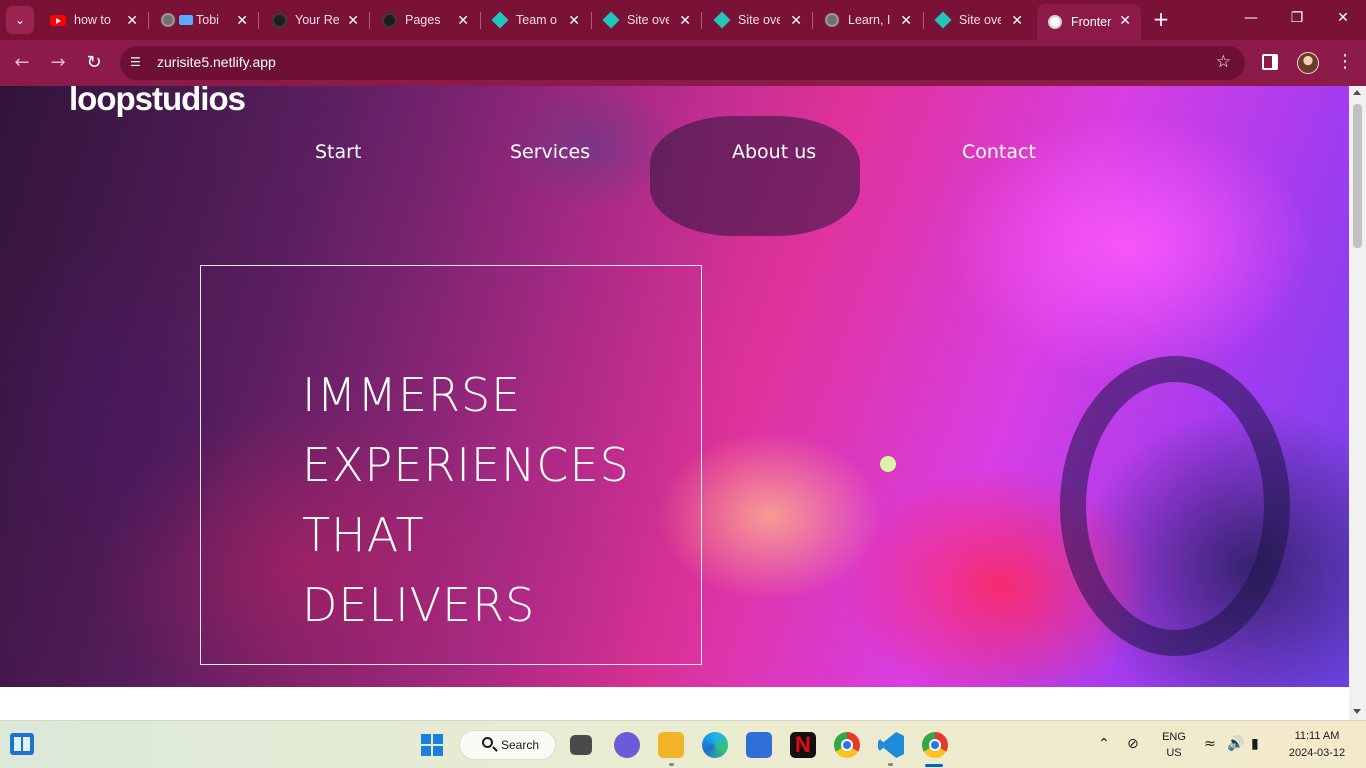 Image resolution: width=1366 pixels, height=768 pixels. Describe the element at coordinates (1161, 19) in the screenshot. I see `new-tab-plus-icon: +` at that location.